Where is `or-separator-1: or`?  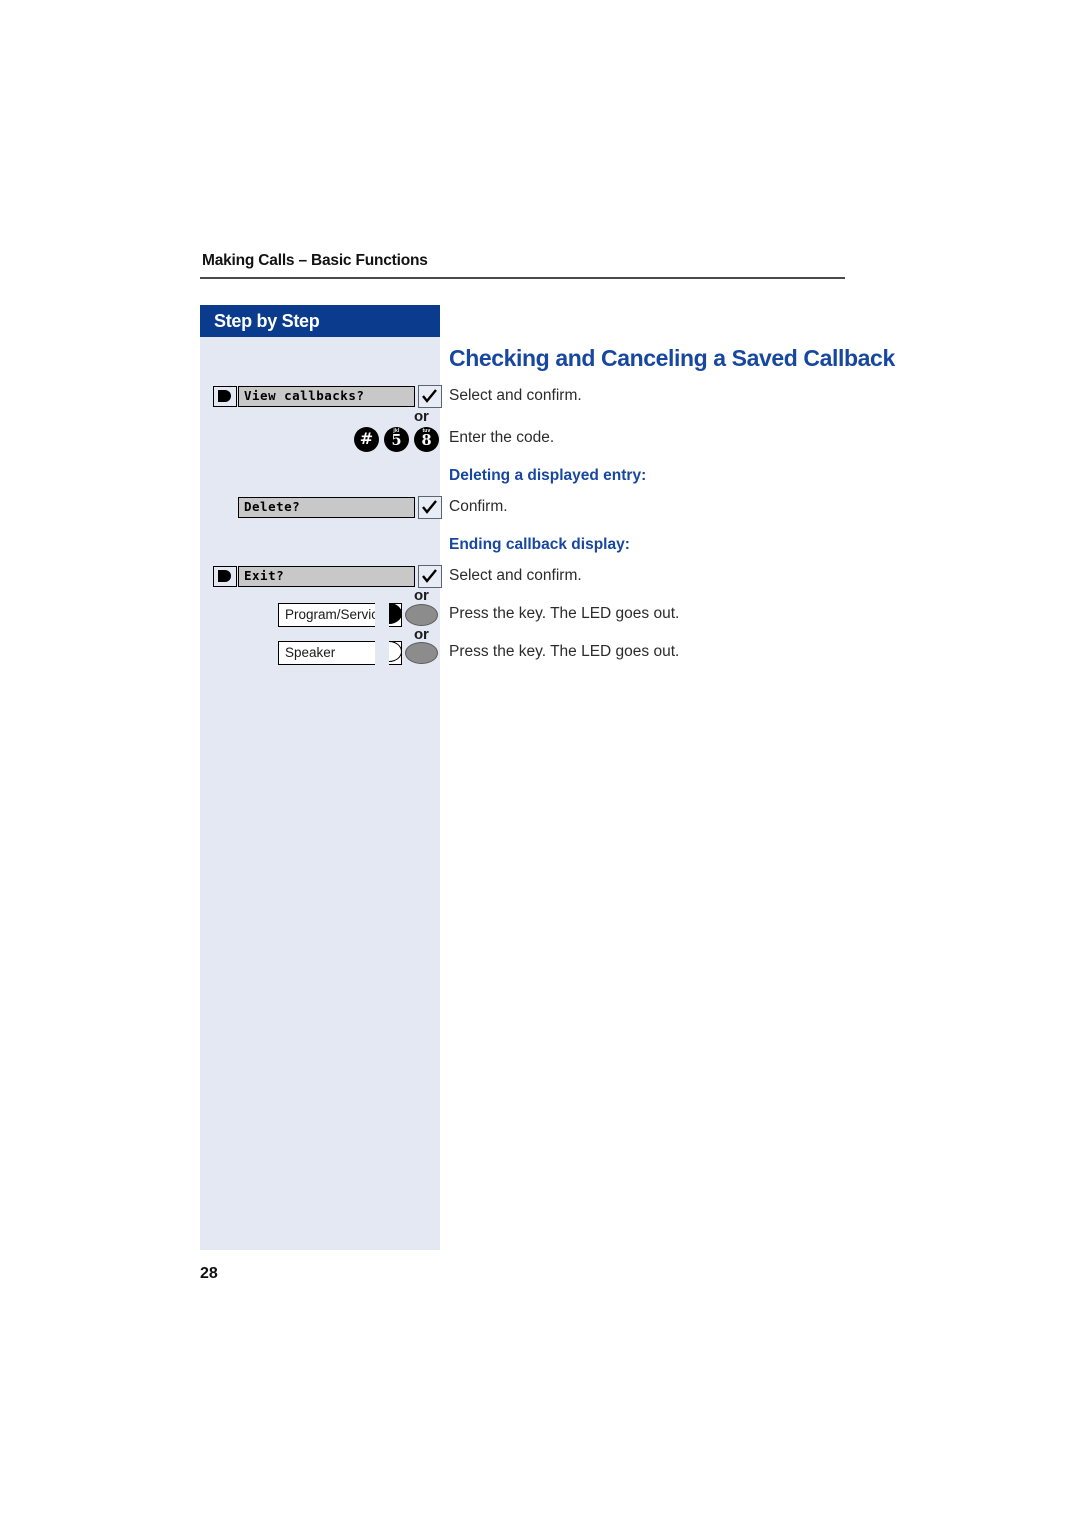 or-separator-1: or is located at coordinates (421, 416).